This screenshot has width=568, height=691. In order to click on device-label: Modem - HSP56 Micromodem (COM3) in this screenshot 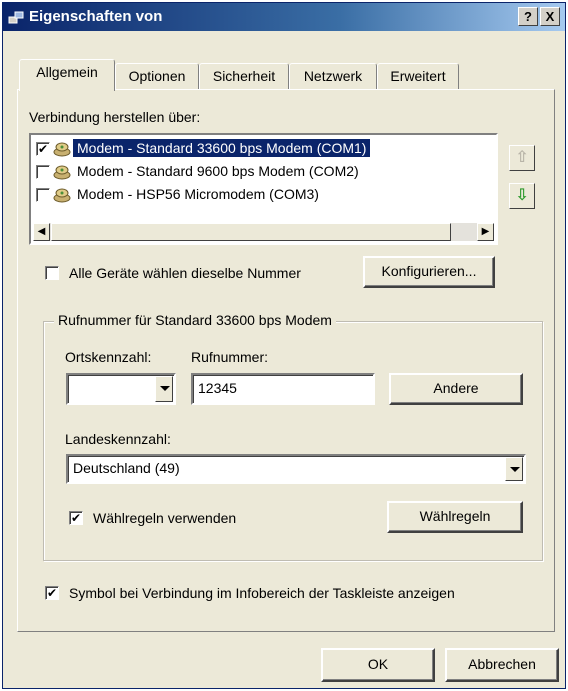, I will do `click(198, 194)`.